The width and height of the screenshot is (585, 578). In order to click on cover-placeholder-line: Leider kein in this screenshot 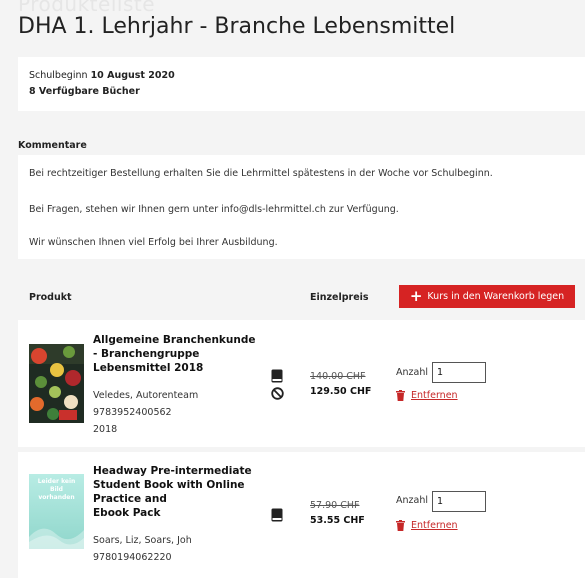, I will do `click(56, 481)`.